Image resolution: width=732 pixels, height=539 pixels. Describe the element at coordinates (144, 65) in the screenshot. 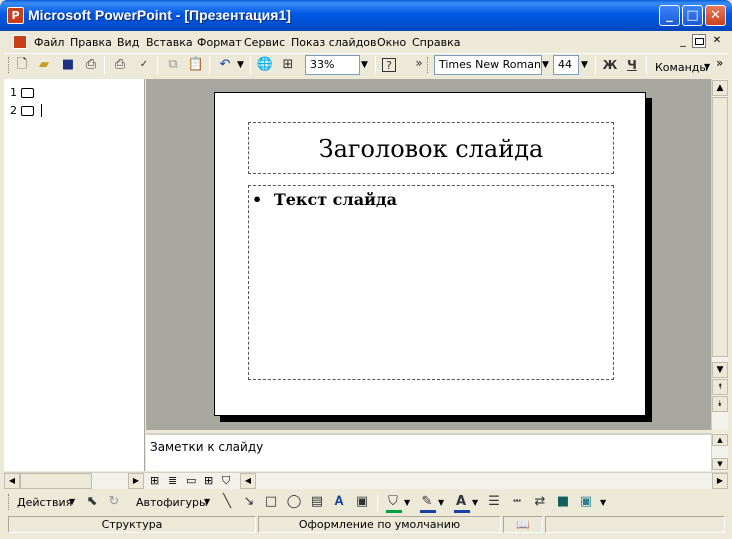

I see `spelling-icon: ✓` at that location.